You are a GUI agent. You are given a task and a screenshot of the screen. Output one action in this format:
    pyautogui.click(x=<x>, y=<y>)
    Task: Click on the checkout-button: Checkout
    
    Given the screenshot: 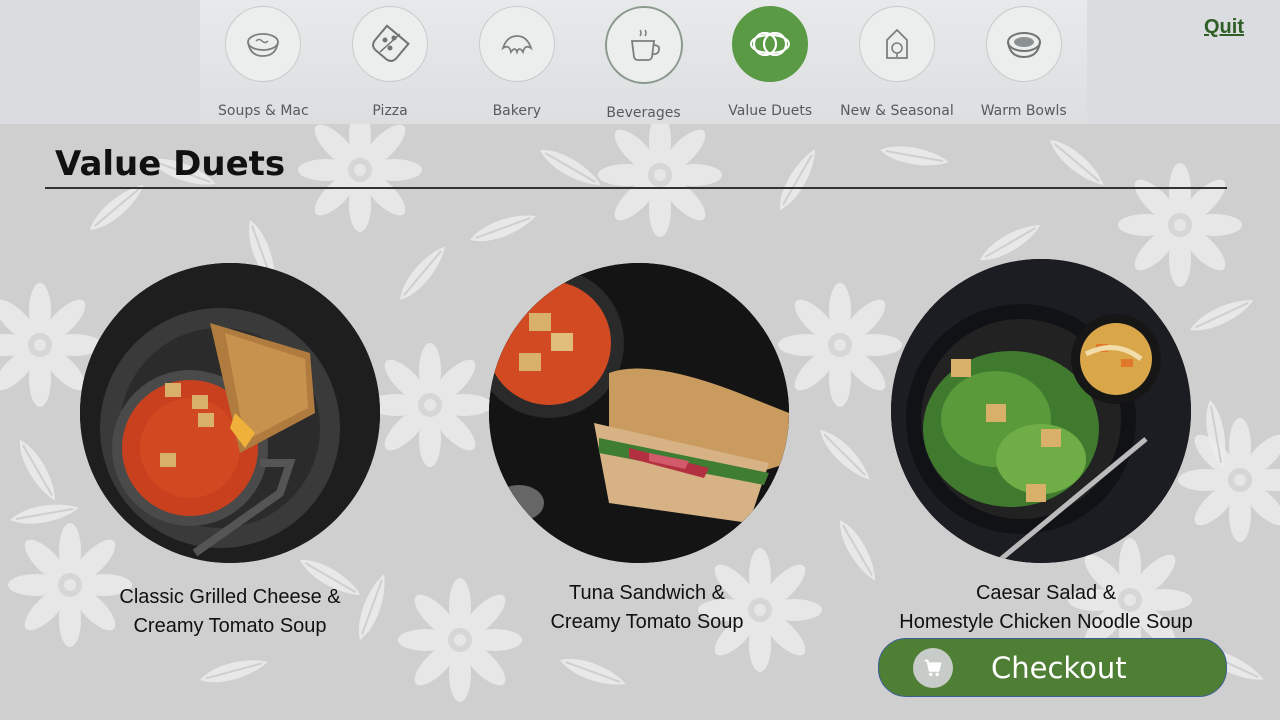 What is the action you would take?
    pyautogui.click(x=1052, y=667)
    